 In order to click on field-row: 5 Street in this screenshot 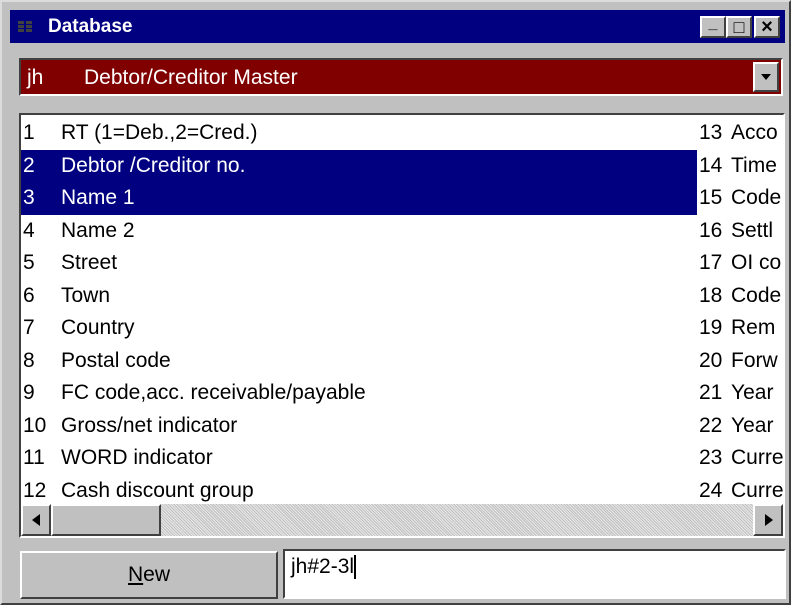, I will do `click(359, 263)`.